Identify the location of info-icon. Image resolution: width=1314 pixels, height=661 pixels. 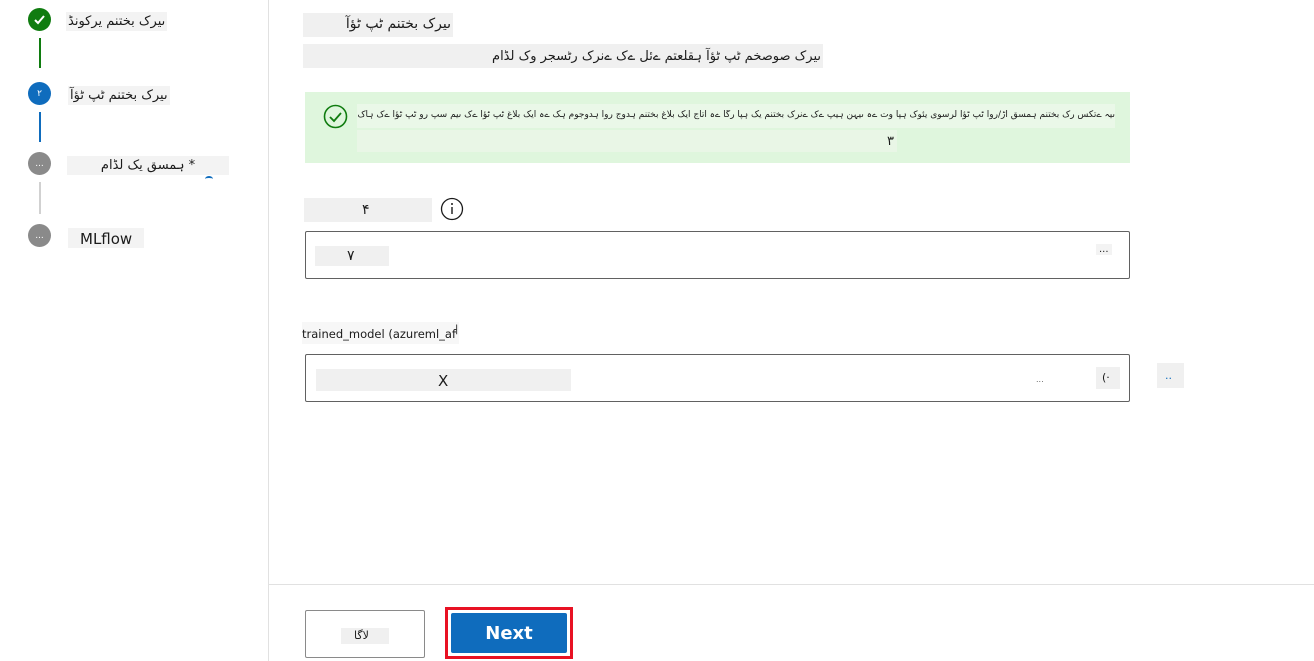
(452, 211).